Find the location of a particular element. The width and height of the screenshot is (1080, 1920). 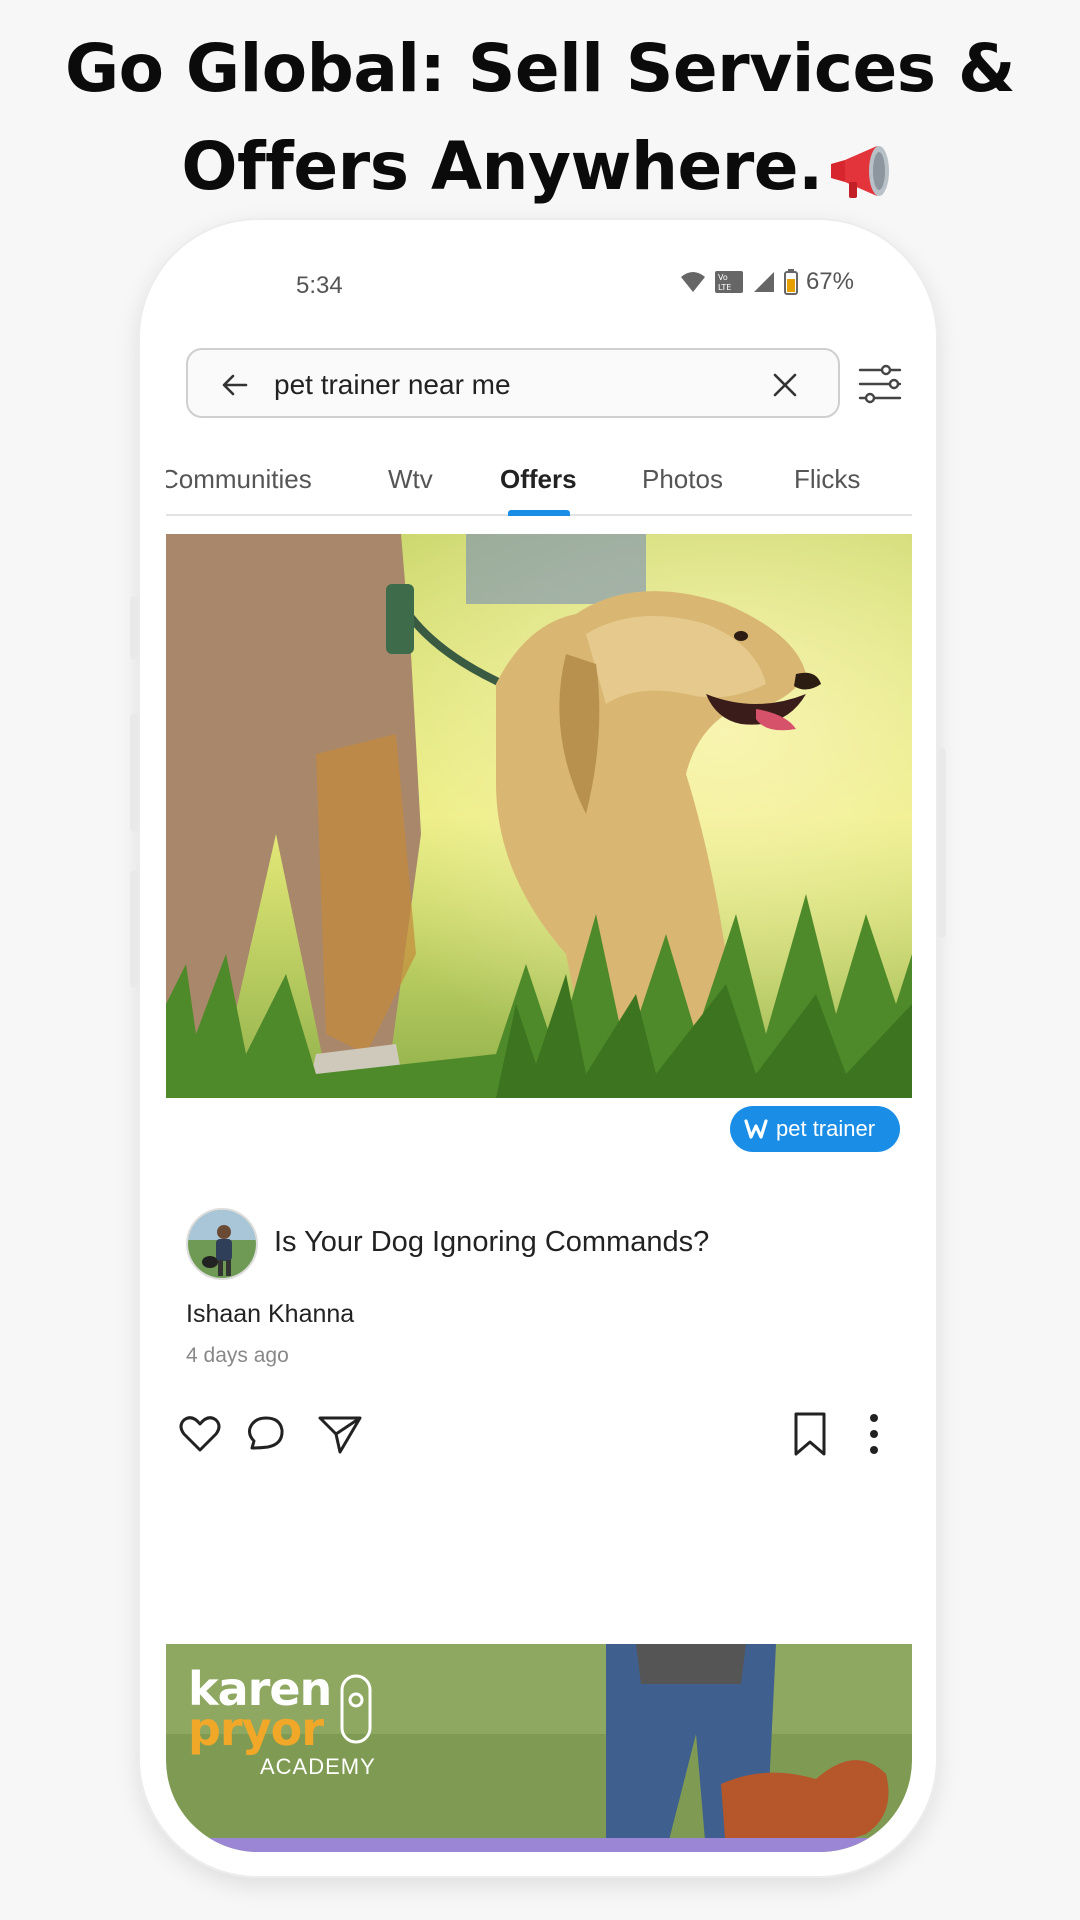

tab-photos: Photos is located at coordinates (682, 479).